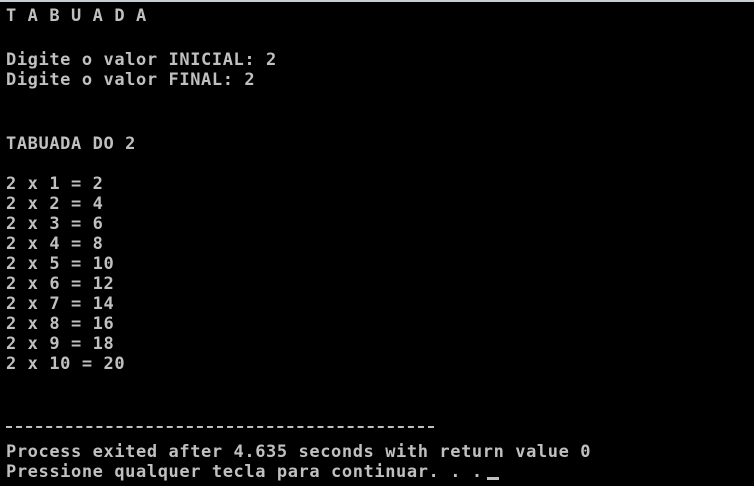 The image size is (754, 486). Describe the element at coordinates (66, 364) in the screenshot. I see `table-row: 2 x 10 = 20` at that location.